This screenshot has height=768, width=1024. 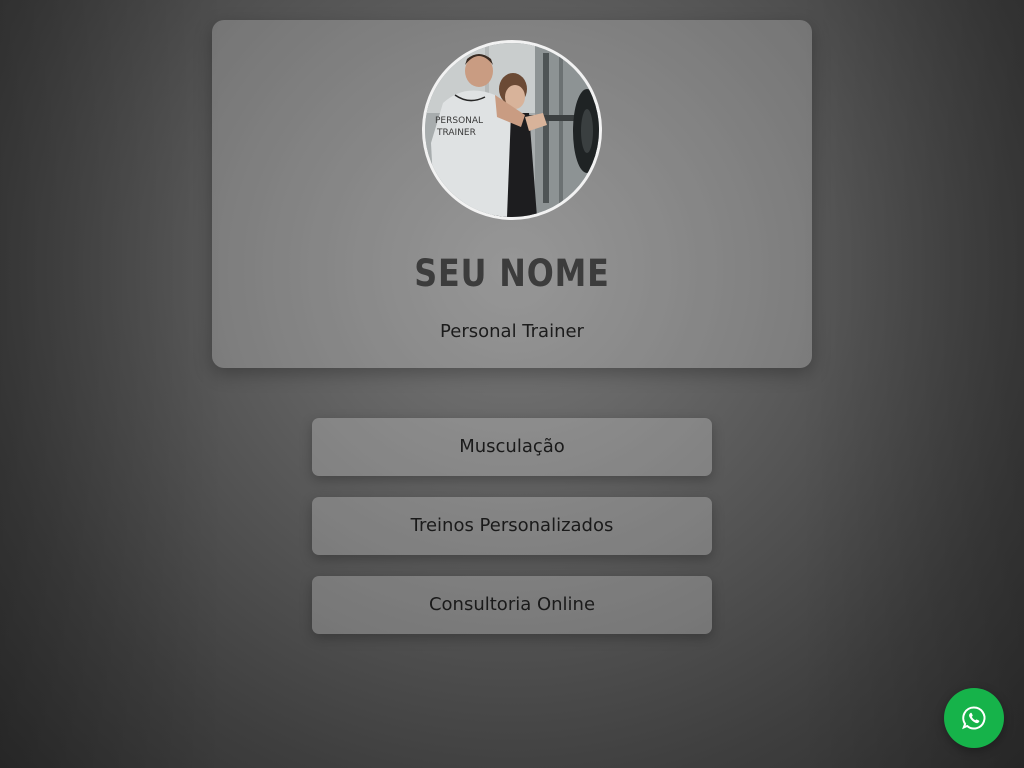 What do you see at coordinates (512, 605) in the screenshot?
I see `link-button-consultoria-online: Consultoria Online` at bounding box center [512, 605].